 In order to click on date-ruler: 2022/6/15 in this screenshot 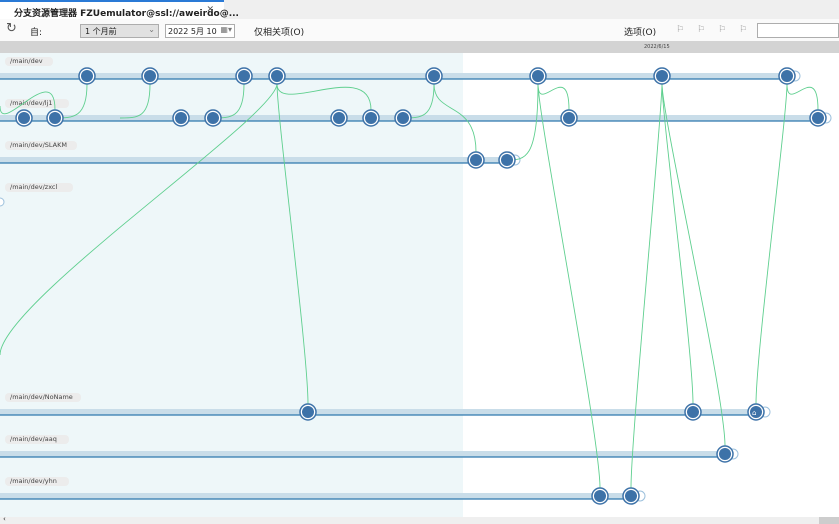, I will do `click(419, 47)`.